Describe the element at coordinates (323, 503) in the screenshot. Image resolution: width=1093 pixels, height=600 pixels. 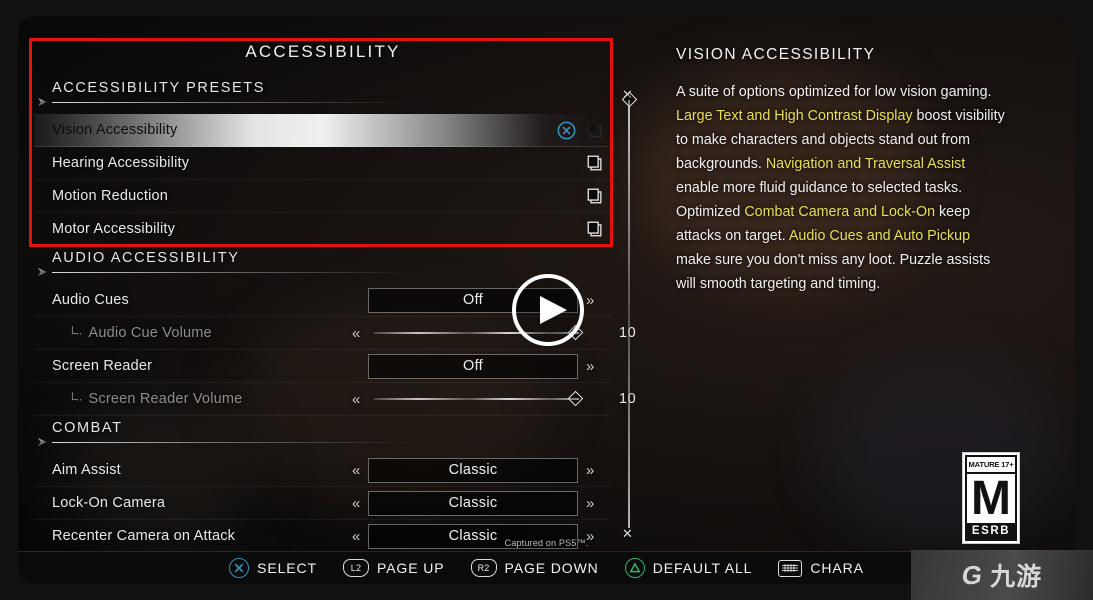
I see `setting-row-lock-on-camera: Lock-On Camera « Classic »` at that location.